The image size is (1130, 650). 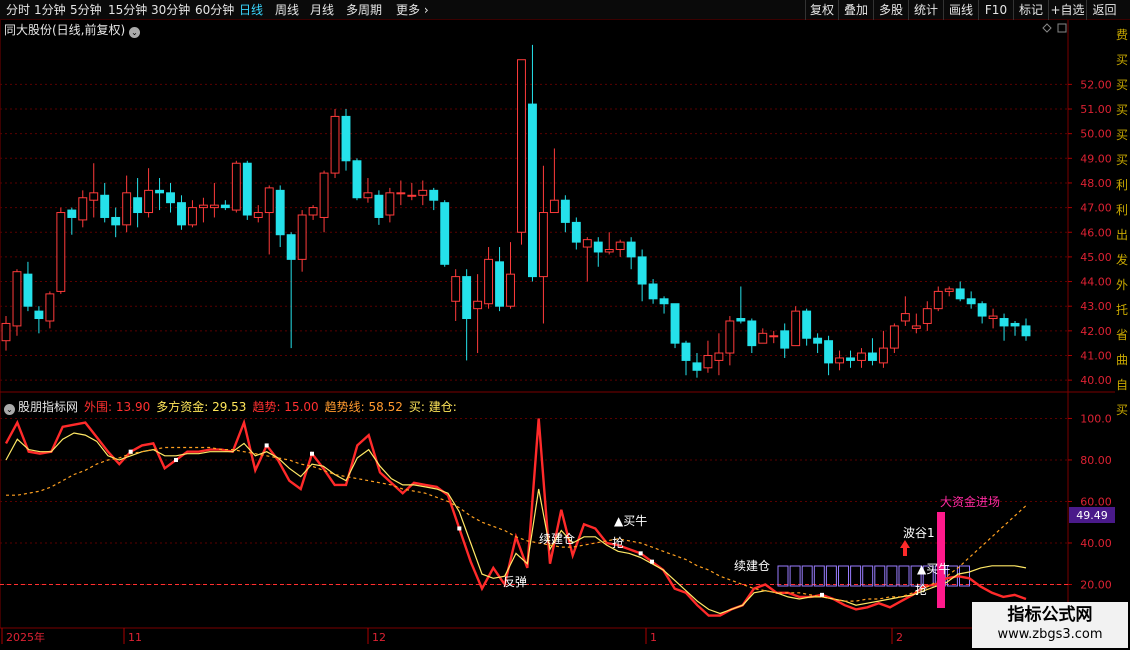 I want to click on strip-char-6: 利, so click(x=1122, y=185).